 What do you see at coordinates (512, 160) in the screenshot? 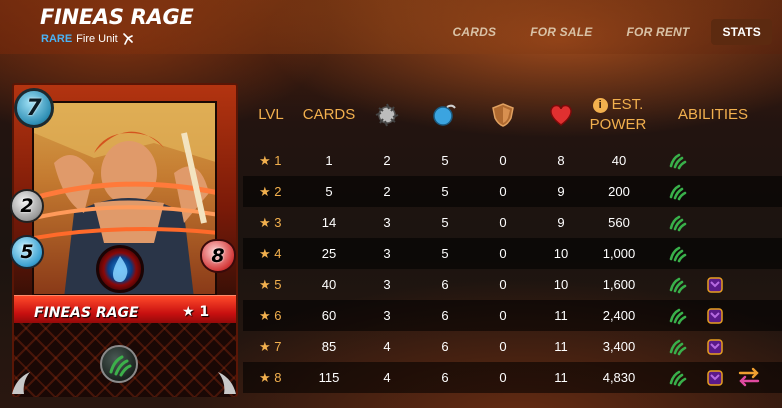
I see `table-row: ★ 1 1 2 5 0 8 40` at bounding box center [512, 160].